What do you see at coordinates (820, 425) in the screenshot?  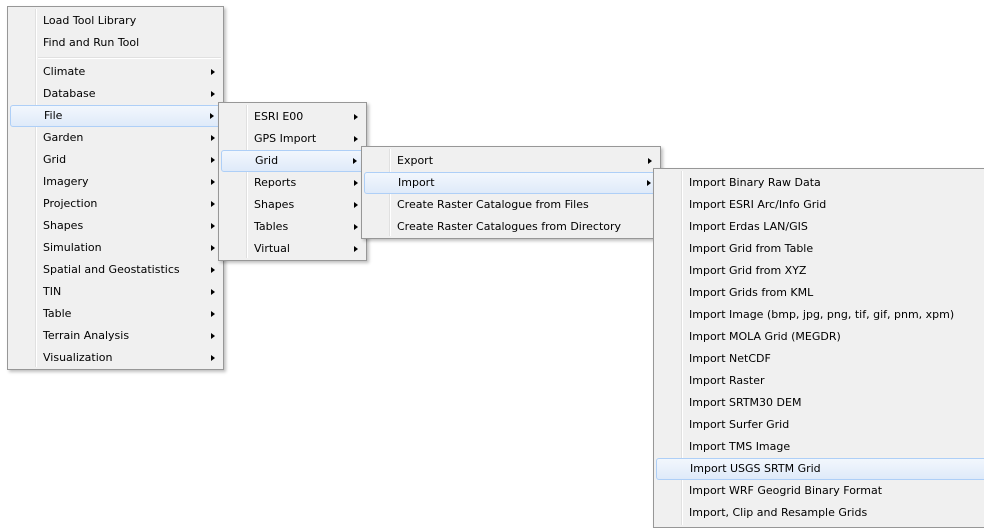 I see `menu-item-import-surfer-grid: Import Surfer Grid` at bounding box center [820, 425].